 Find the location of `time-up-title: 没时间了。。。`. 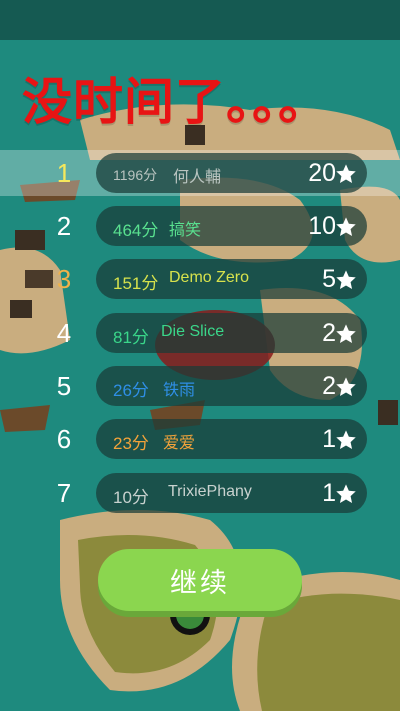

time-up-title: 没时间了。。。 is located at coordinates (175, 102).